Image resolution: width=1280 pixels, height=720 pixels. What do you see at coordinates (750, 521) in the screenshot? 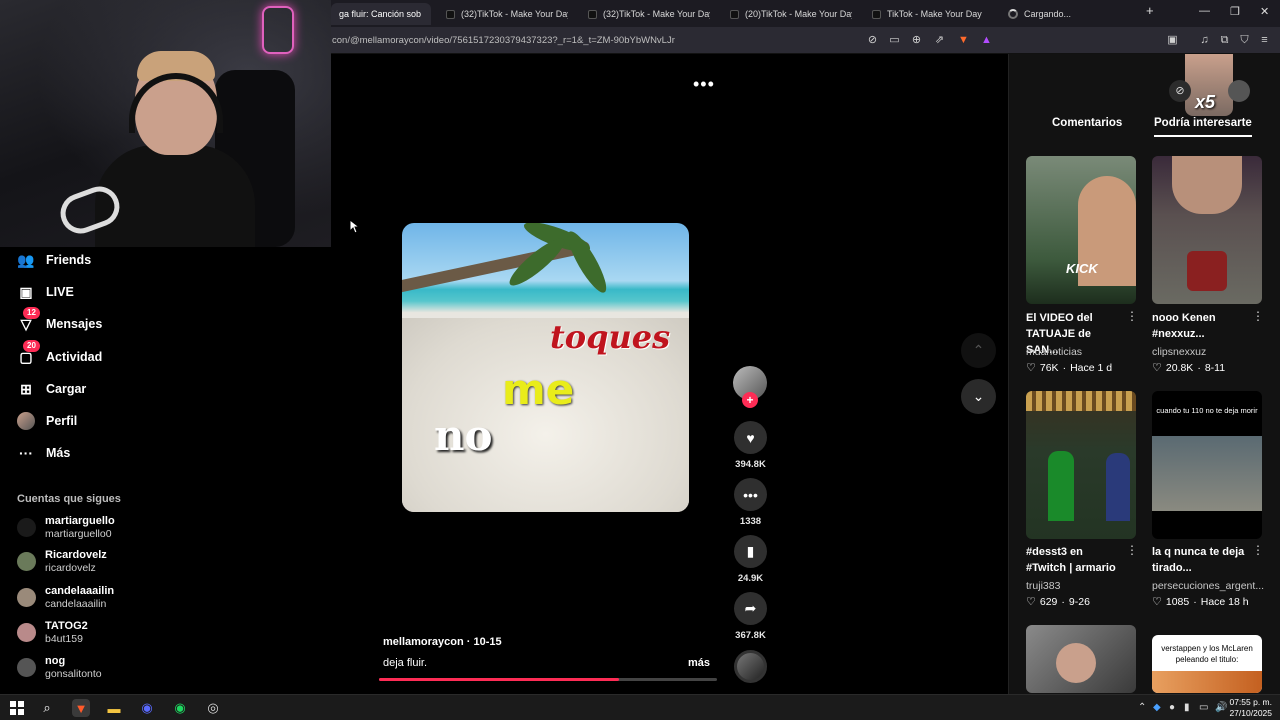
I see `comment-count: 1338` at bounding box center [750, 521].